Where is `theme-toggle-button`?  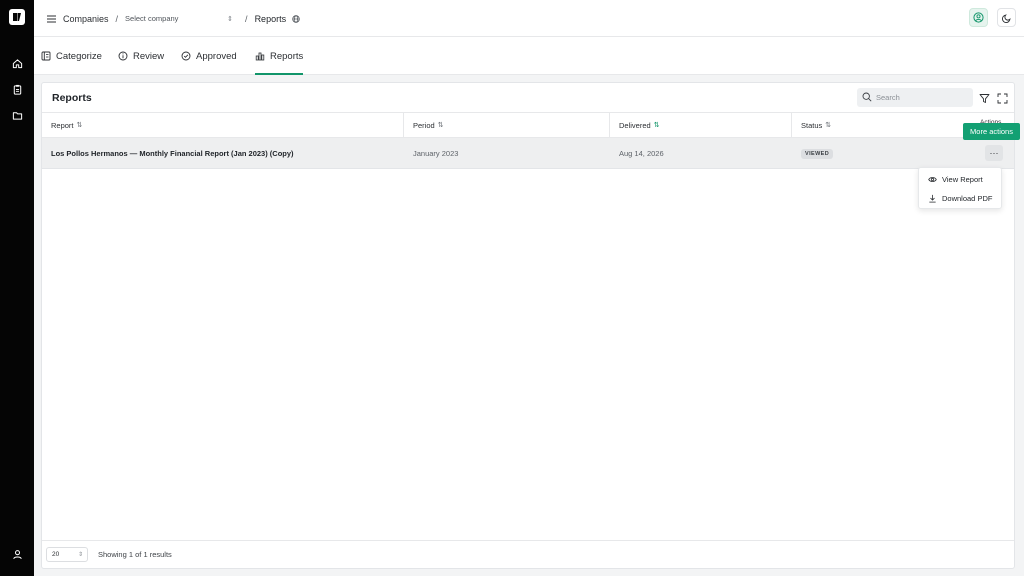
theme-toggle-button is located at coordinates (1006, 17).